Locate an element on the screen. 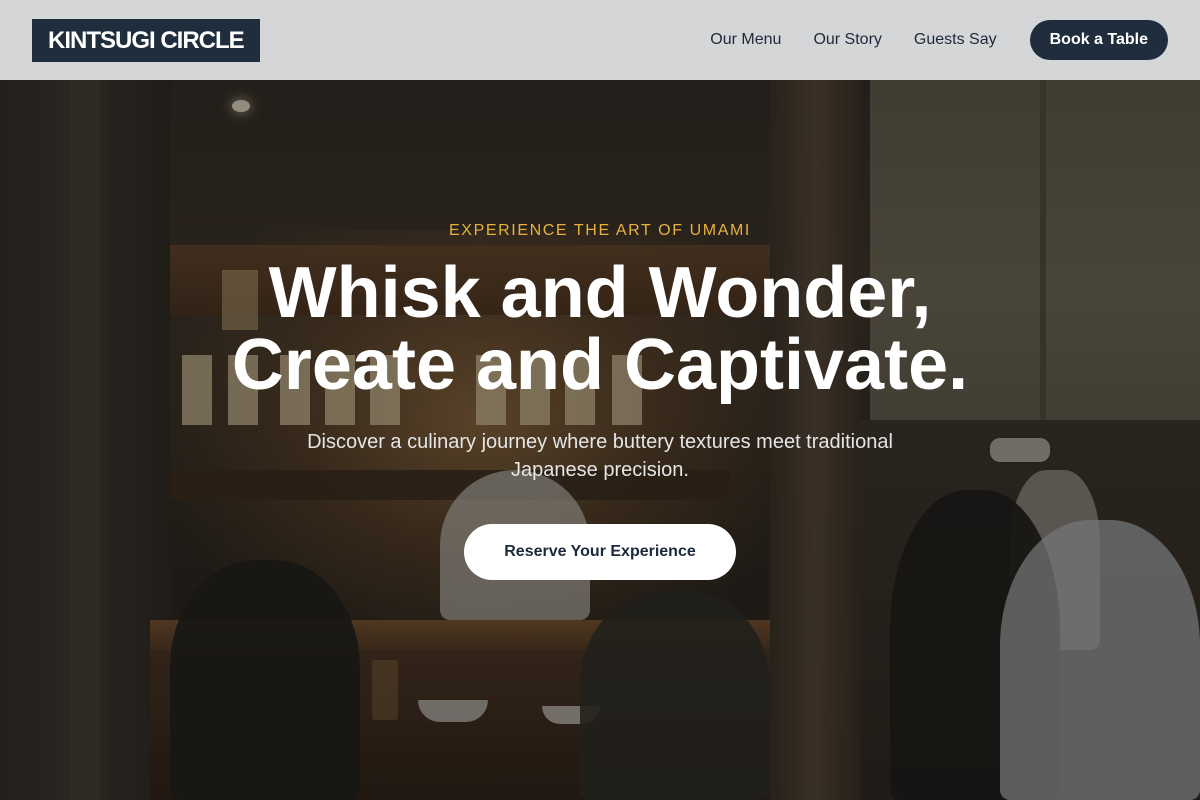 The height and width of the screenshot is (800, 1200). hero-eyebrow: EXPERIENCE THE ART OF UMAMI is located at coordinates (600, 230).